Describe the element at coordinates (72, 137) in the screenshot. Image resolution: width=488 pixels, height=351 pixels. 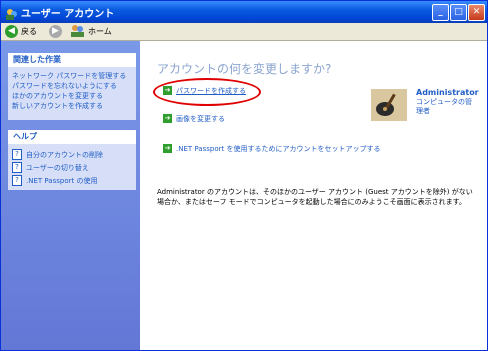
I see `help-title: ヘルプ` at that location.